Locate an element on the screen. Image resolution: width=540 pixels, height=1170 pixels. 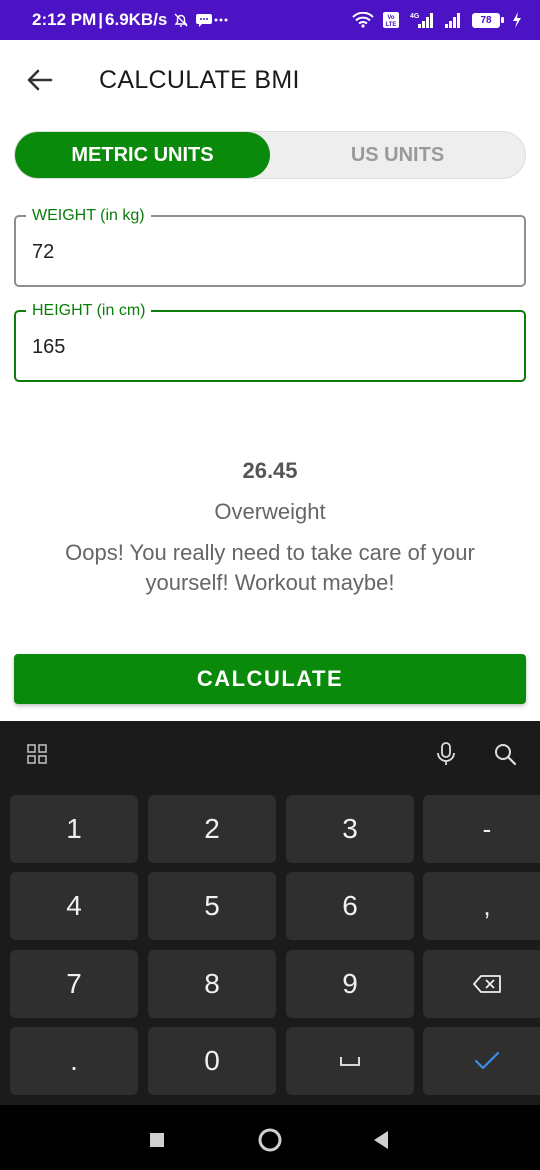
message-icon is located at coordinates (204, 20).